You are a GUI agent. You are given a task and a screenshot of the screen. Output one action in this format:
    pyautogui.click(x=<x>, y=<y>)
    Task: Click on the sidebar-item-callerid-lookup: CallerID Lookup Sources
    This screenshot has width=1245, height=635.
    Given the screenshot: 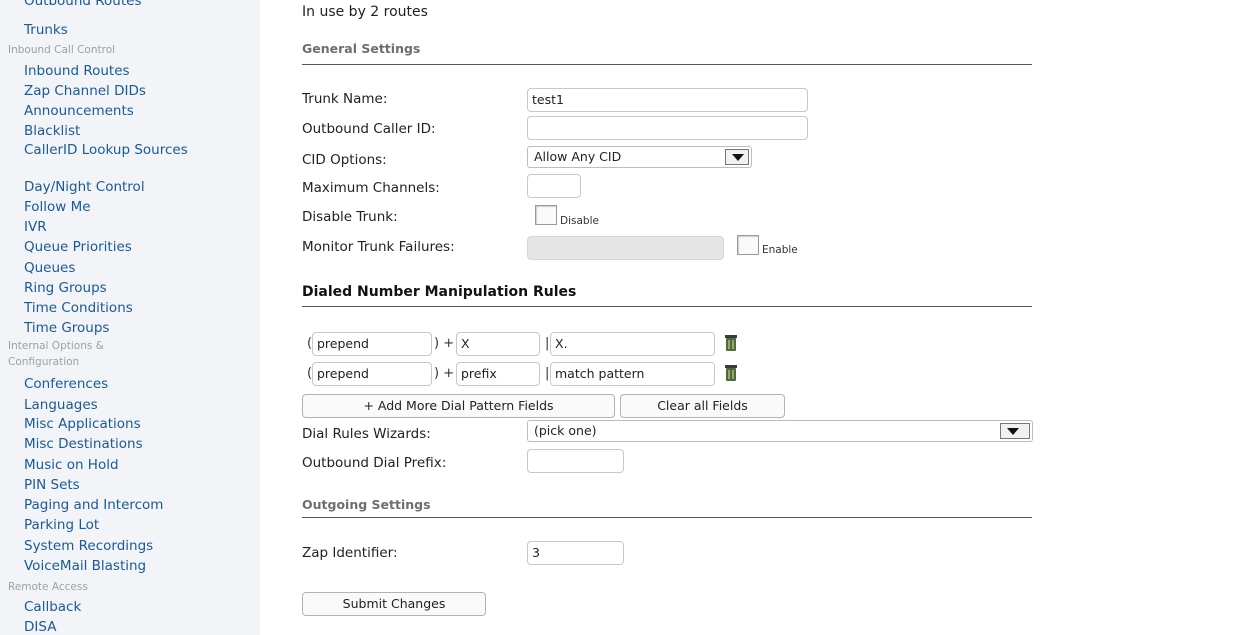 What is the action you would take?
    pyautogui.click(x=124, y=160)
    